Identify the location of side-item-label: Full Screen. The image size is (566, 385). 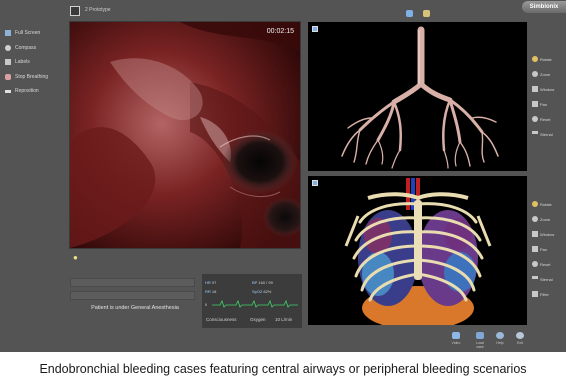
(28, 33).